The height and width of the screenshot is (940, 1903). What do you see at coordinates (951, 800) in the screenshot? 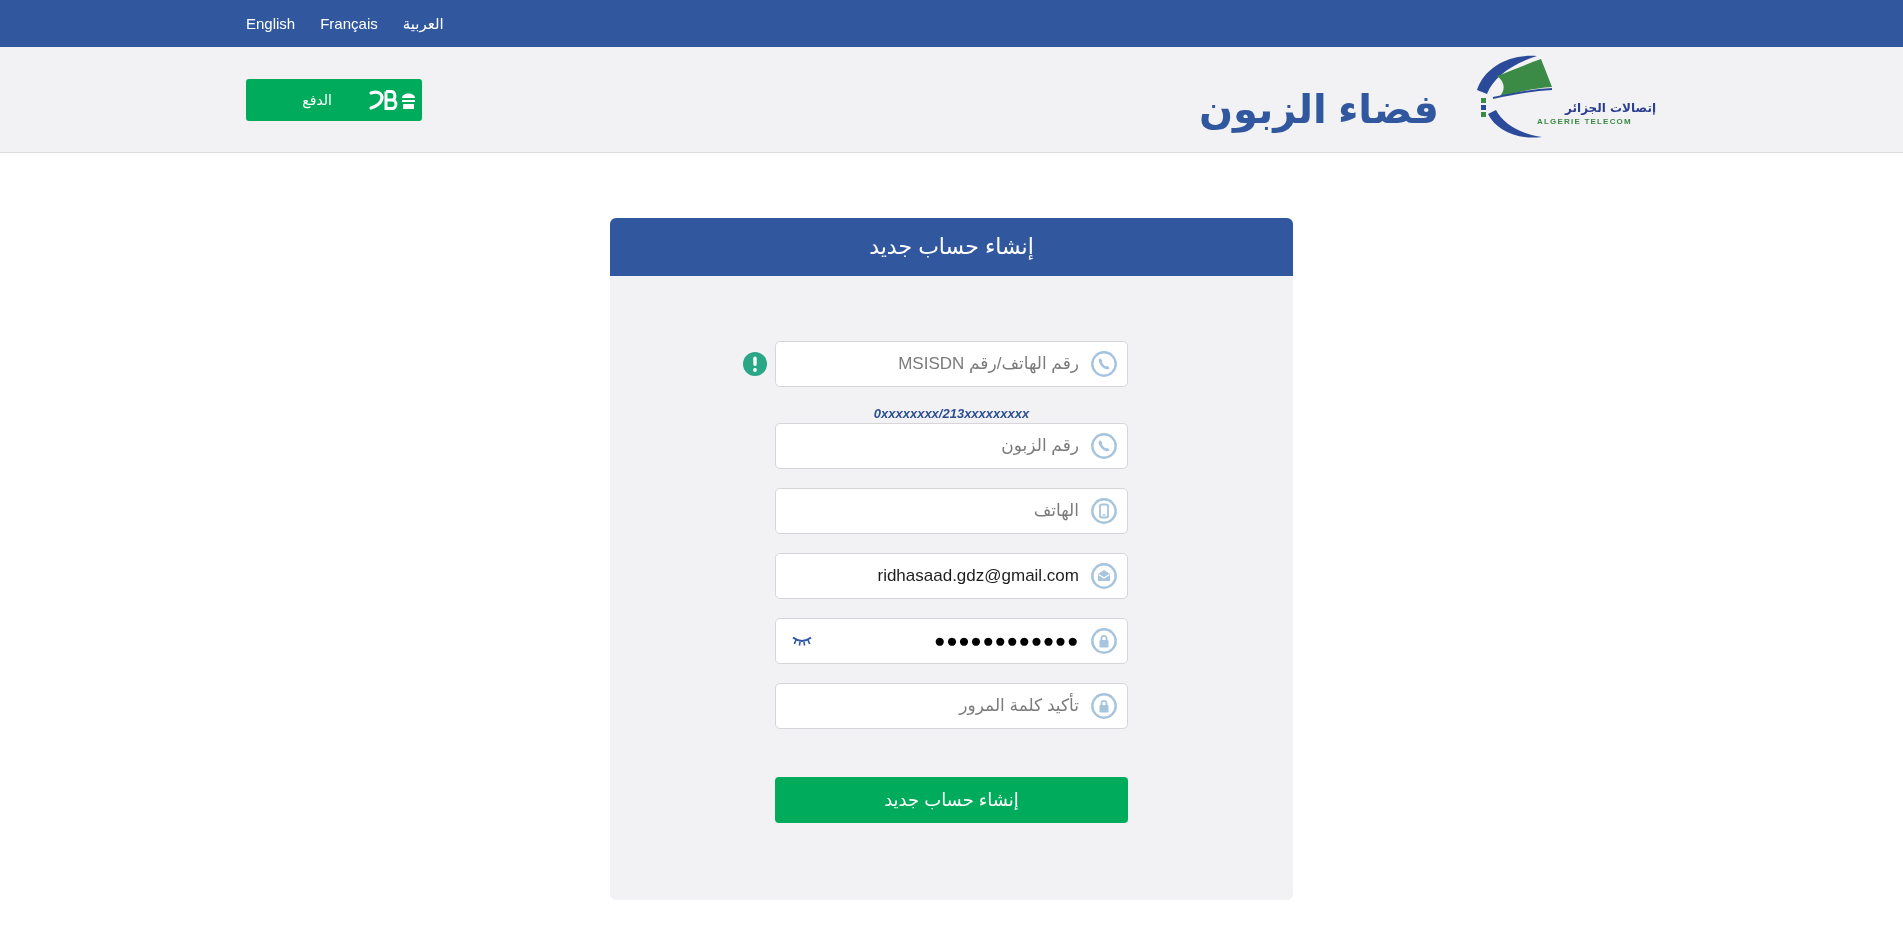
I see `create-account-button: إنشاء حساب جديد` at bounding box center [951, 800].